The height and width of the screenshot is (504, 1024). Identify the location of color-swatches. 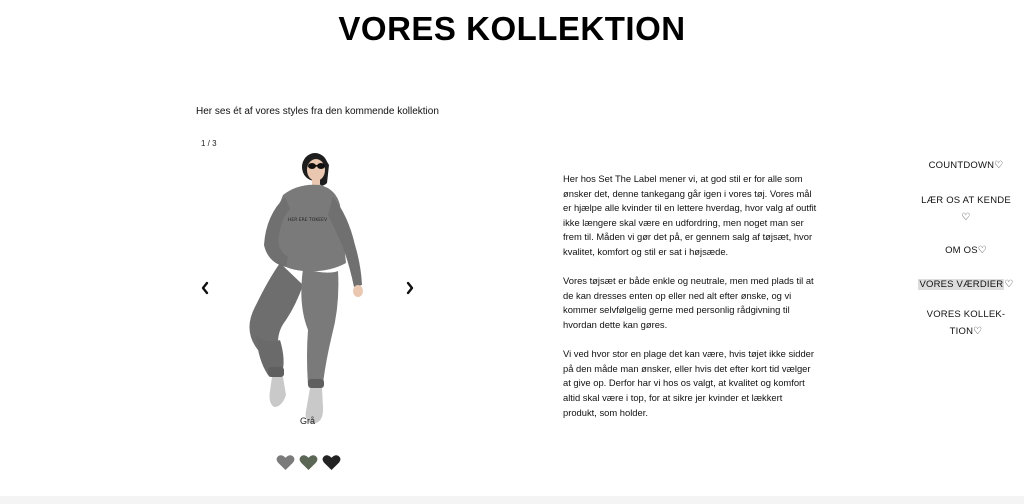
(308, 462).